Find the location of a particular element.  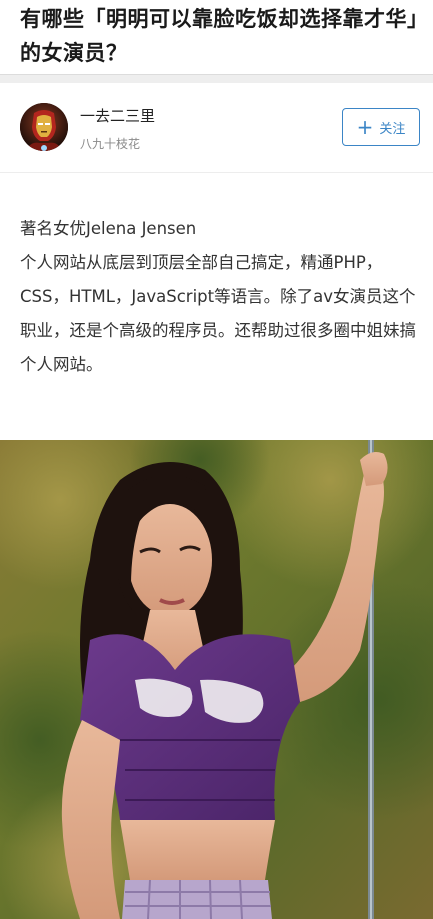

question-header: 有哪些「明明可以靠脸吃饭却选择靠才华」的女演员？ is located at coordinates (216, 37).